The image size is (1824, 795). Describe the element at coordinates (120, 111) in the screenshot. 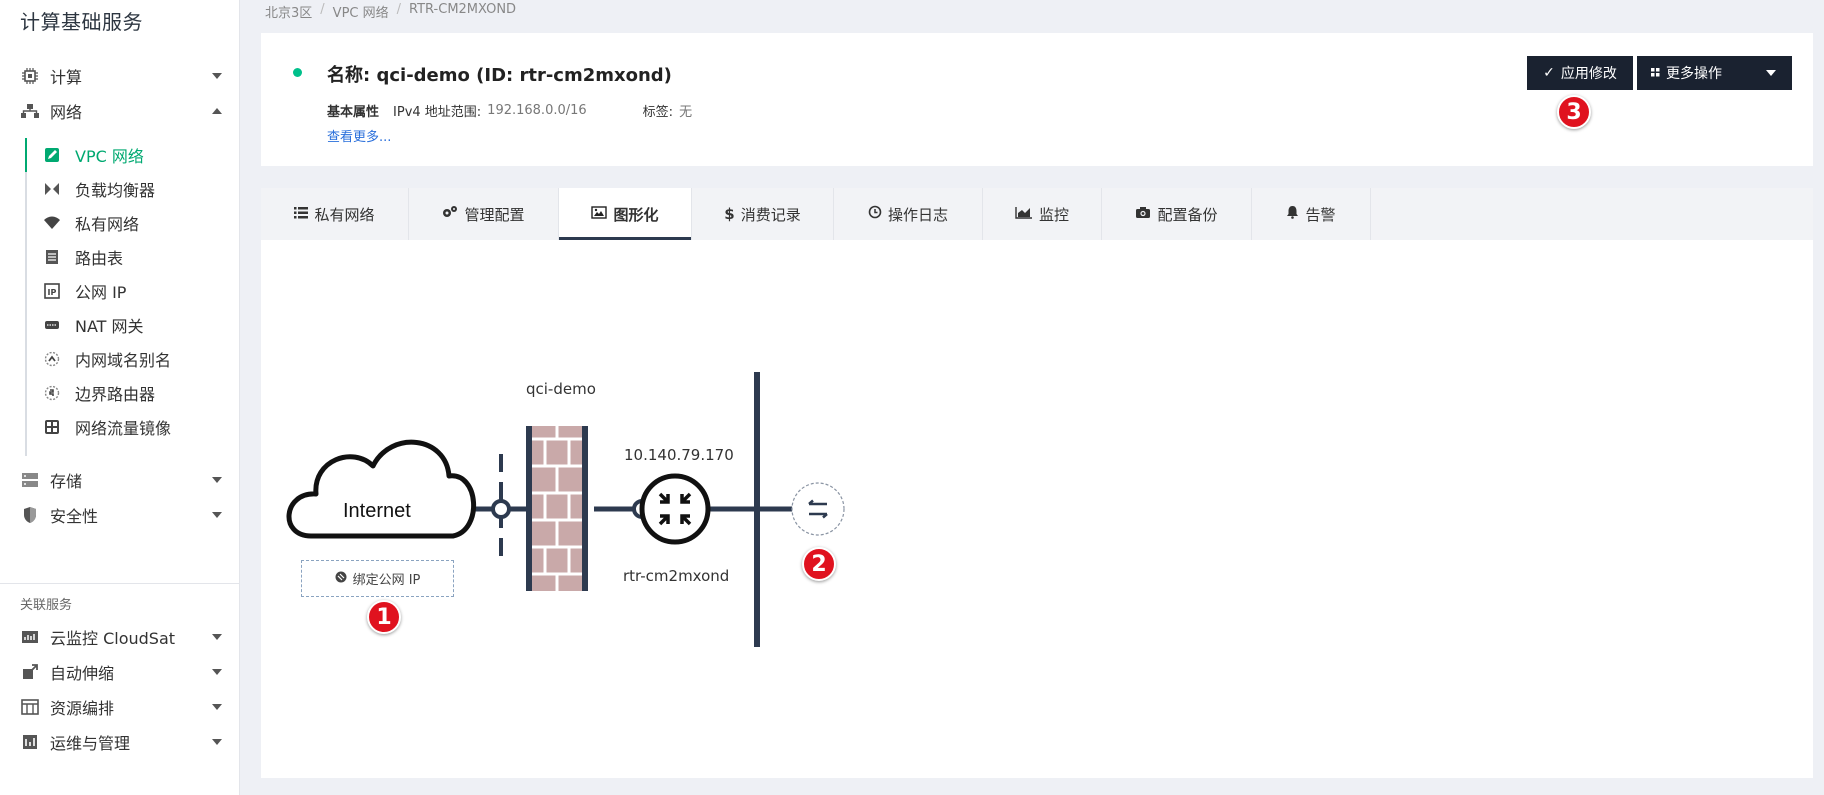

I see `nav-group-network: 网络` at that location.